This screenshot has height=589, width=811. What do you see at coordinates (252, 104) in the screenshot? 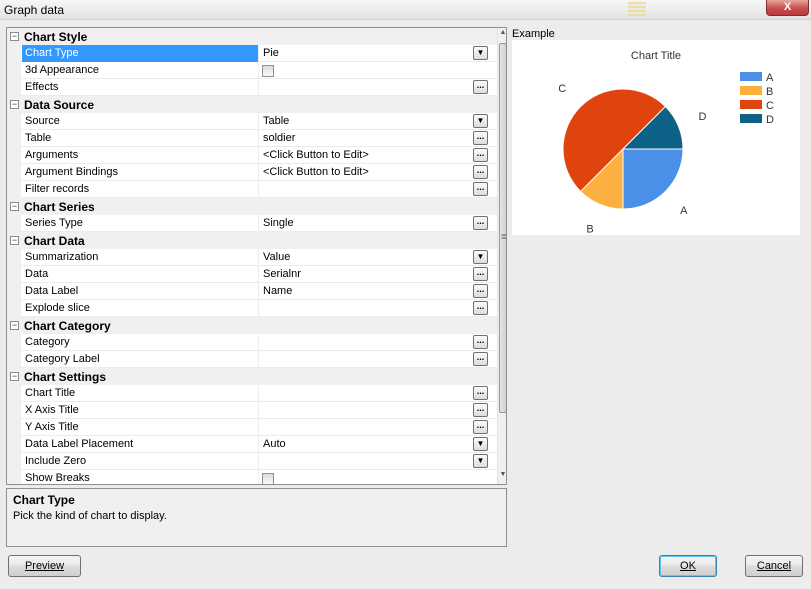
I see `category-row: − Data Source` at bounding box center [252, 104].